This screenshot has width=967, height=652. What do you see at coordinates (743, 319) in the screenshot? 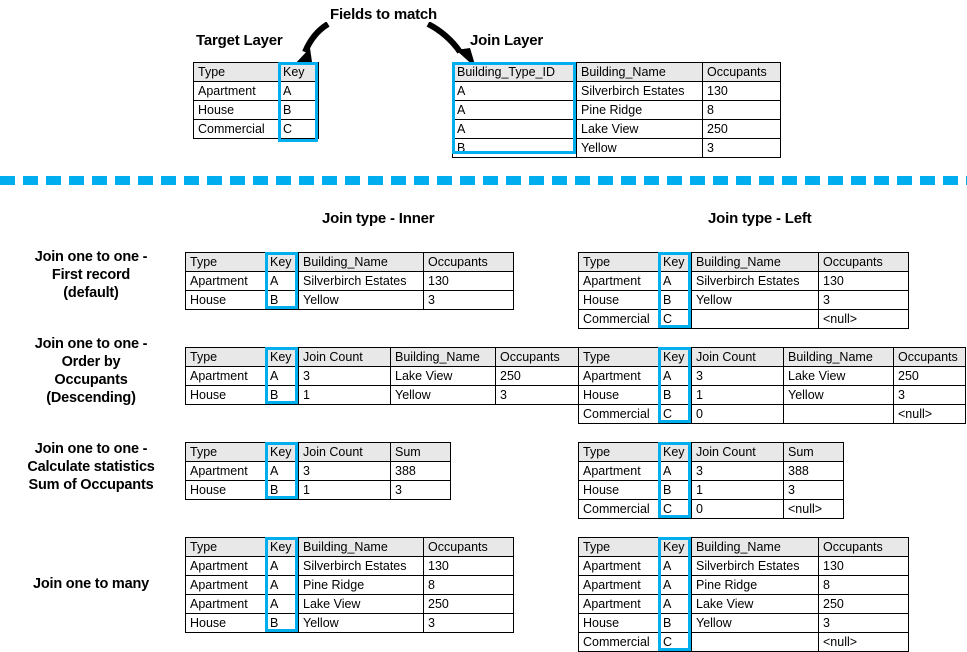
I see `table-row: Commercial C <null>` at bounding box center [743, 319].